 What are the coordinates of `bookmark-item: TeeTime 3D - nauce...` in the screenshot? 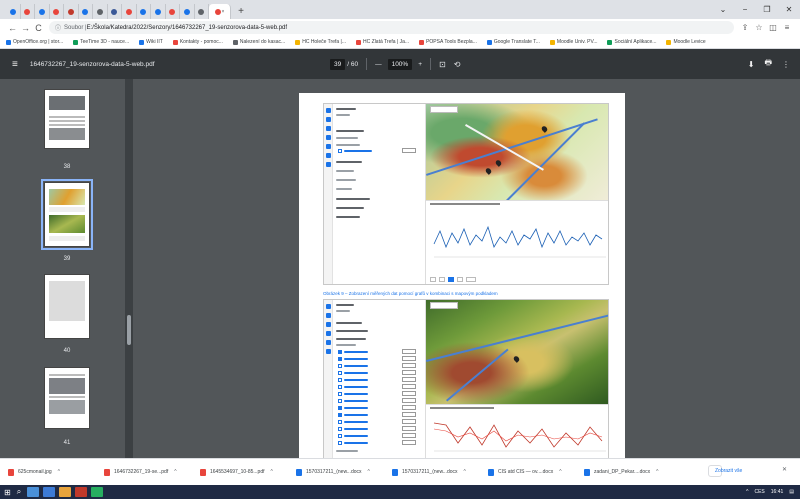 It's located at (101, 42).